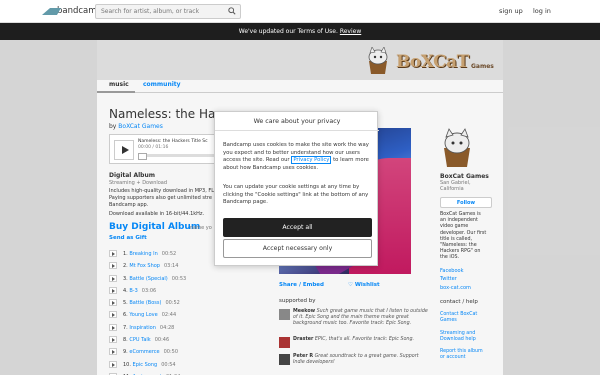 The width and height of the screenshot is (600, 375). Describe the element at coordinates (125, 340) in the screenshot. I see `track-number: 8.` at that location.